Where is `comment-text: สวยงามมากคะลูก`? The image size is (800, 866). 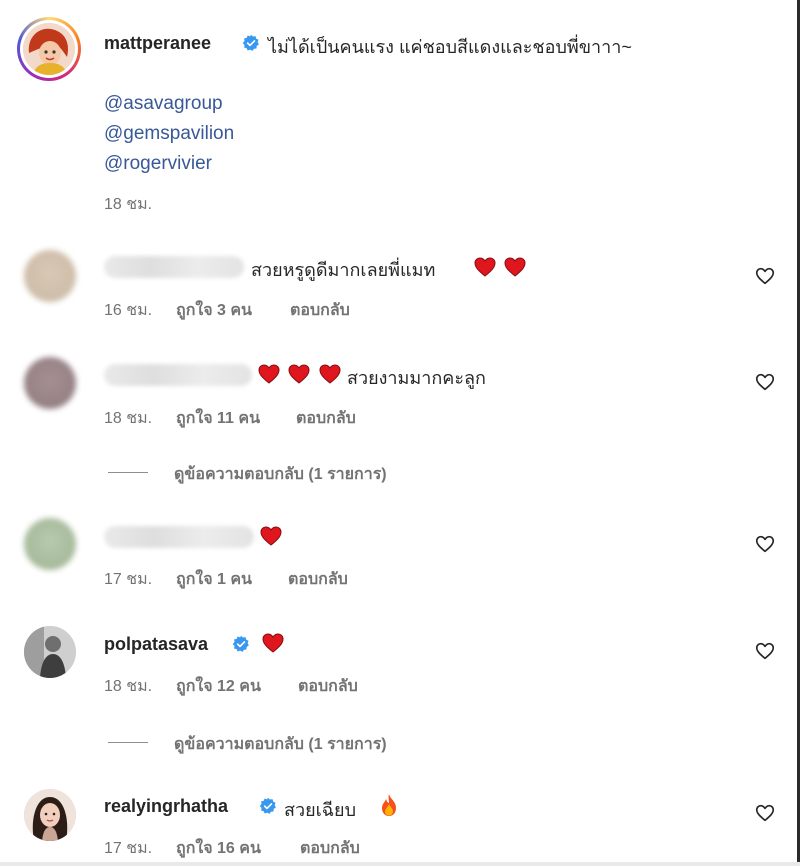
comment-text: สวยงามมากคะลูก is located at coordinates (416, 378).